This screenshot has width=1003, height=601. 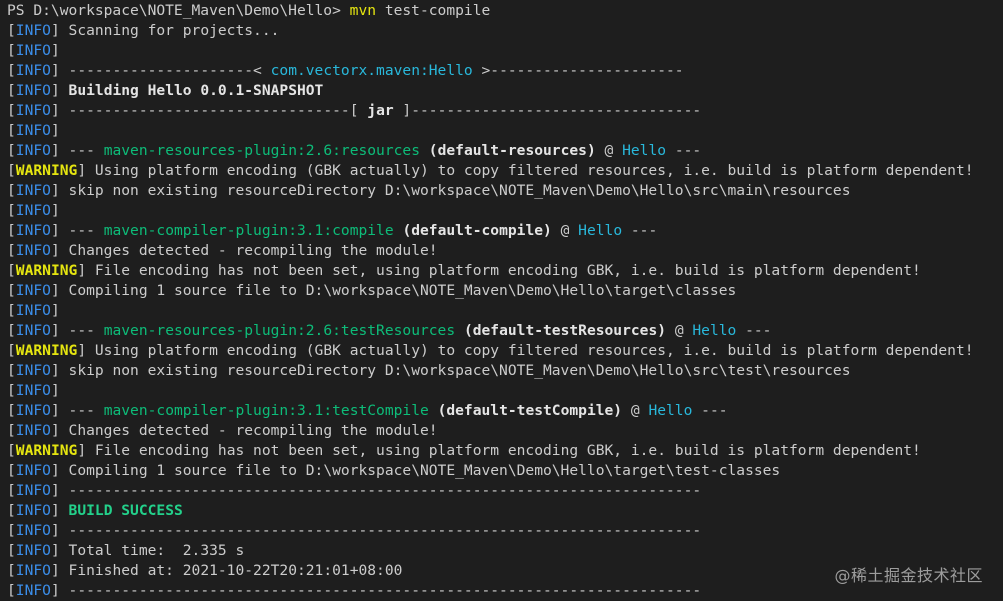 What do you see at coordinates (380, 110) in the screenshot?
I see `log-emphasis: jar` at bounding box center [380, 110].